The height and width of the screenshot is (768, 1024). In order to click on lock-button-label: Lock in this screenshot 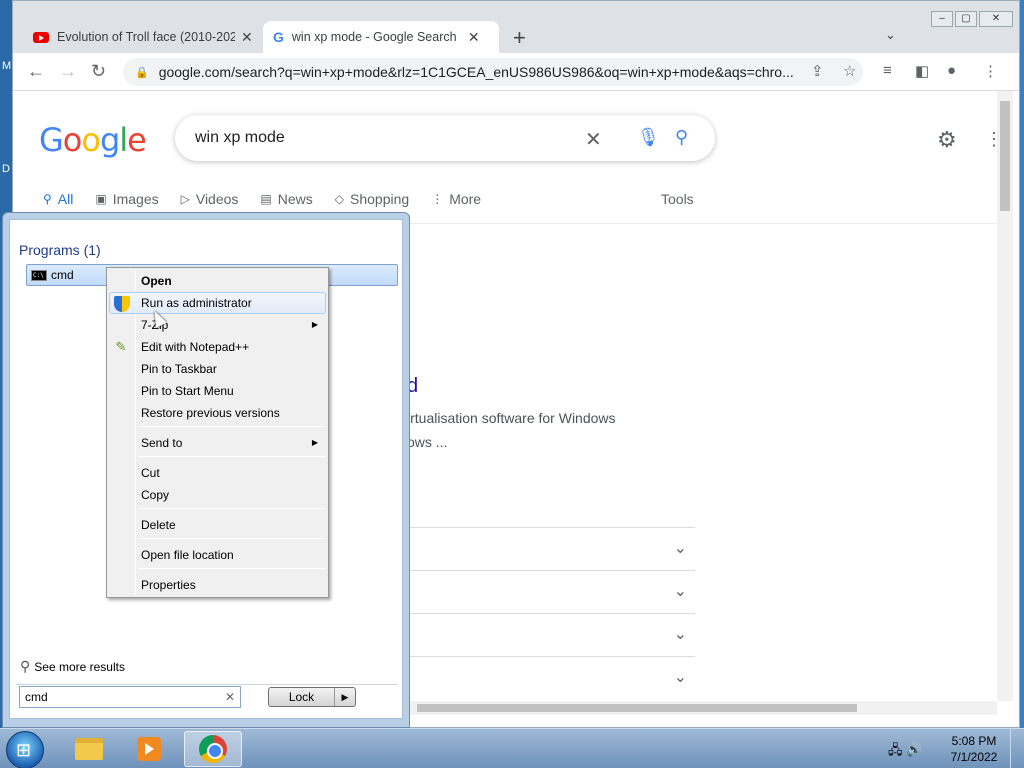, I will do `click(302, 697)`.